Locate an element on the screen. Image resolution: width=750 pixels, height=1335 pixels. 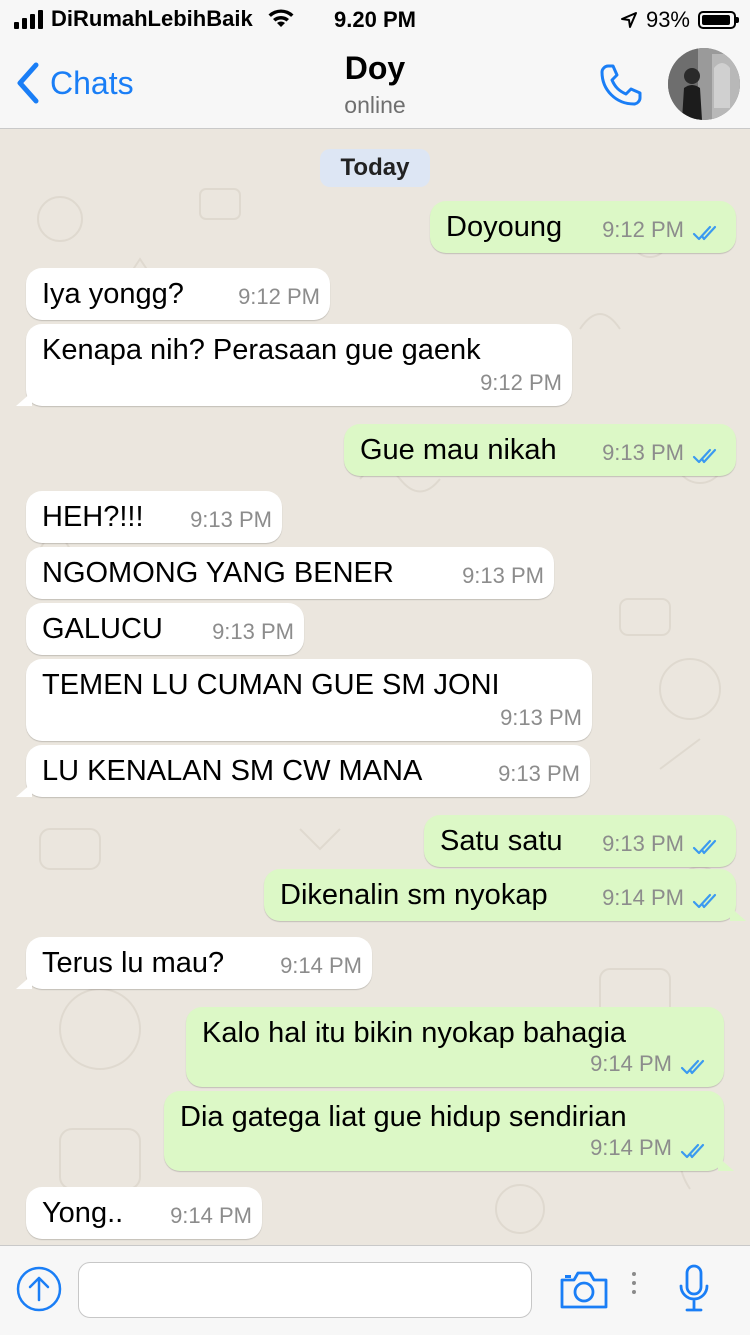
incoming-message: Yong.. 9:14 PM is located at coordinates (144, 1213).